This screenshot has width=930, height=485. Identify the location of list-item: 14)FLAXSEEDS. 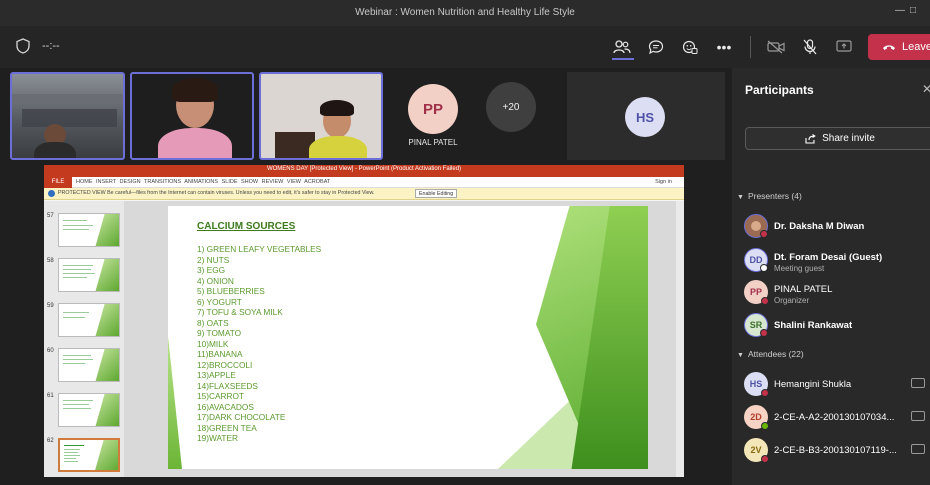
(227, 385).